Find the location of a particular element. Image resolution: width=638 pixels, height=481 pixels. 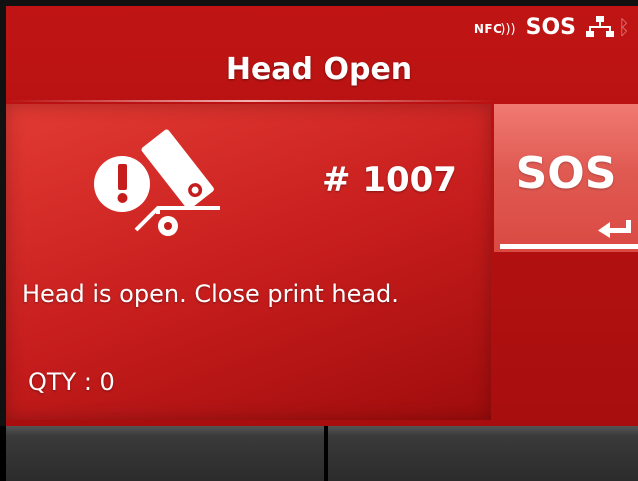

sos-selection-underline is located at coordinates (569, 246).